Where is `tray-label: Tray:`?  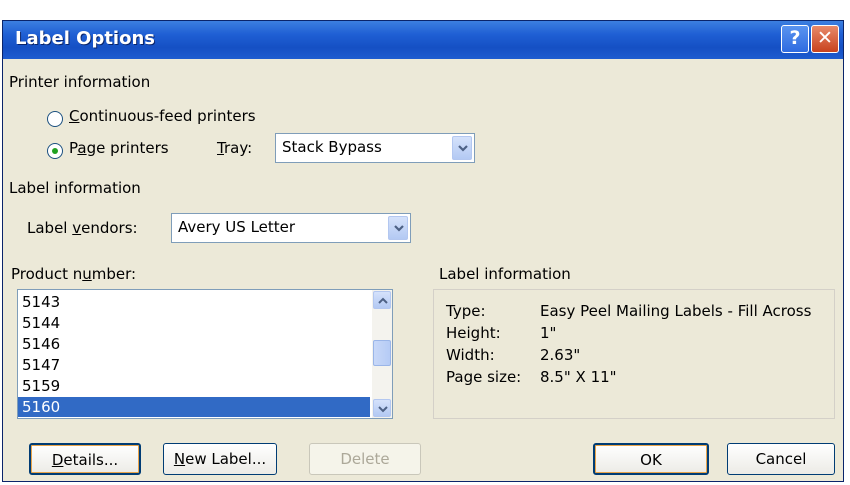
tray-label: Tray: is located at coordinates (235, 148).